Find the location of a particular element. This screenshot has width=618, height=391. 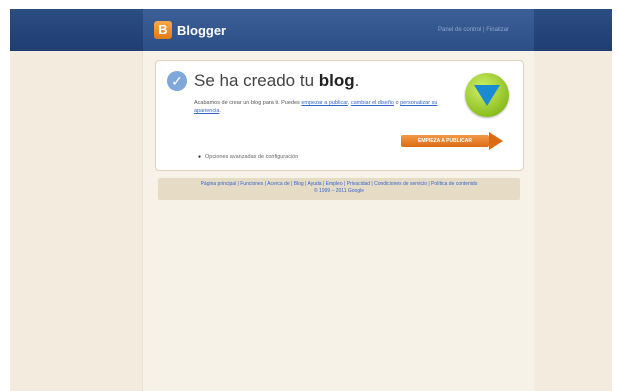

footer-copyright-line: © 1999 – 2011 Google is located at coordinates (339, 191).